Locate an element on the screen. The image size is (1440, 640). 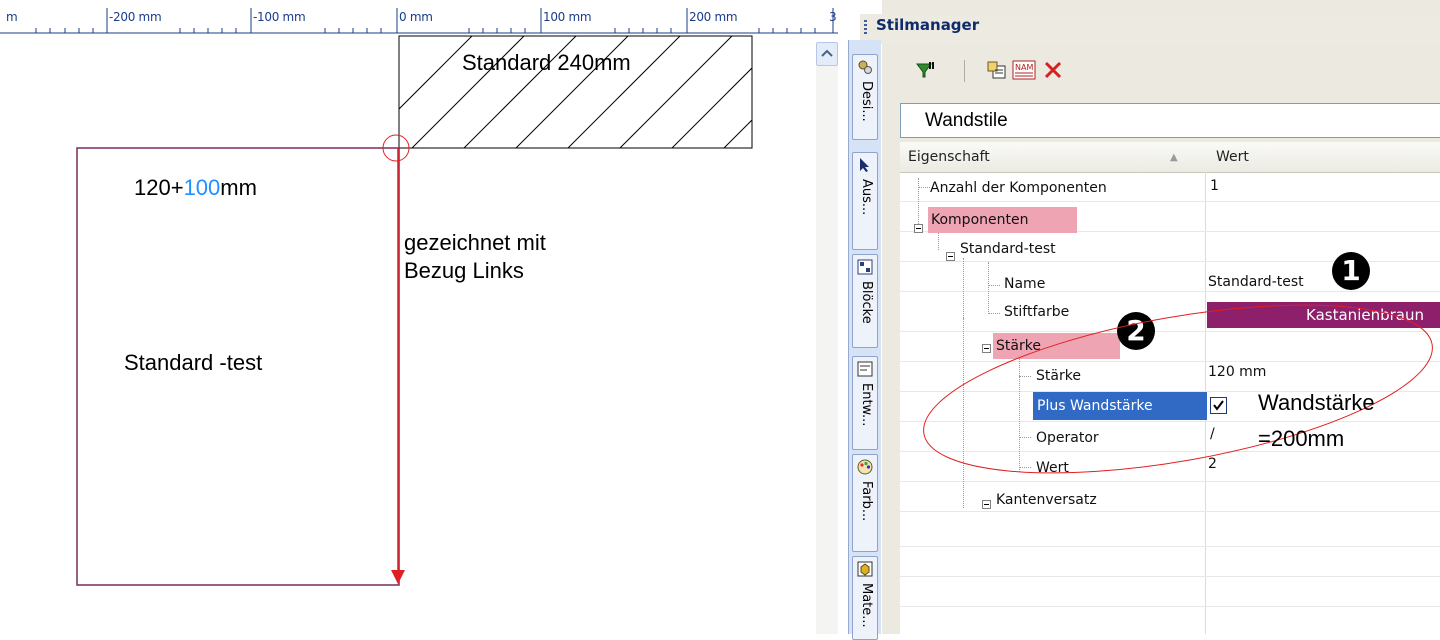
toolbar-separator is located at coordinates (964, 71).